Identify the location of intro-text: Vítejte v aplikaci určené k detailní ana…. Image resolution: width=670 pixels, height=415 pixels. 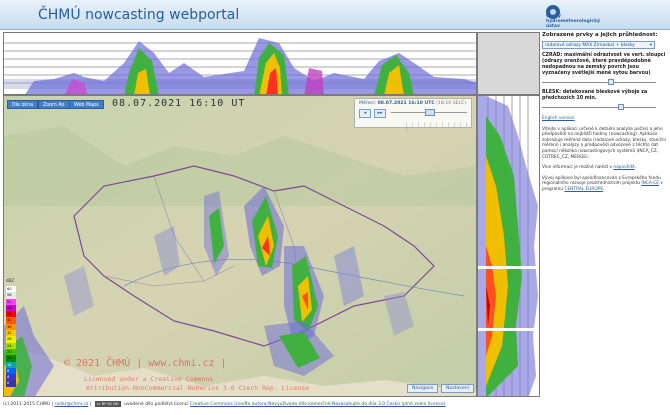
(604, 143).